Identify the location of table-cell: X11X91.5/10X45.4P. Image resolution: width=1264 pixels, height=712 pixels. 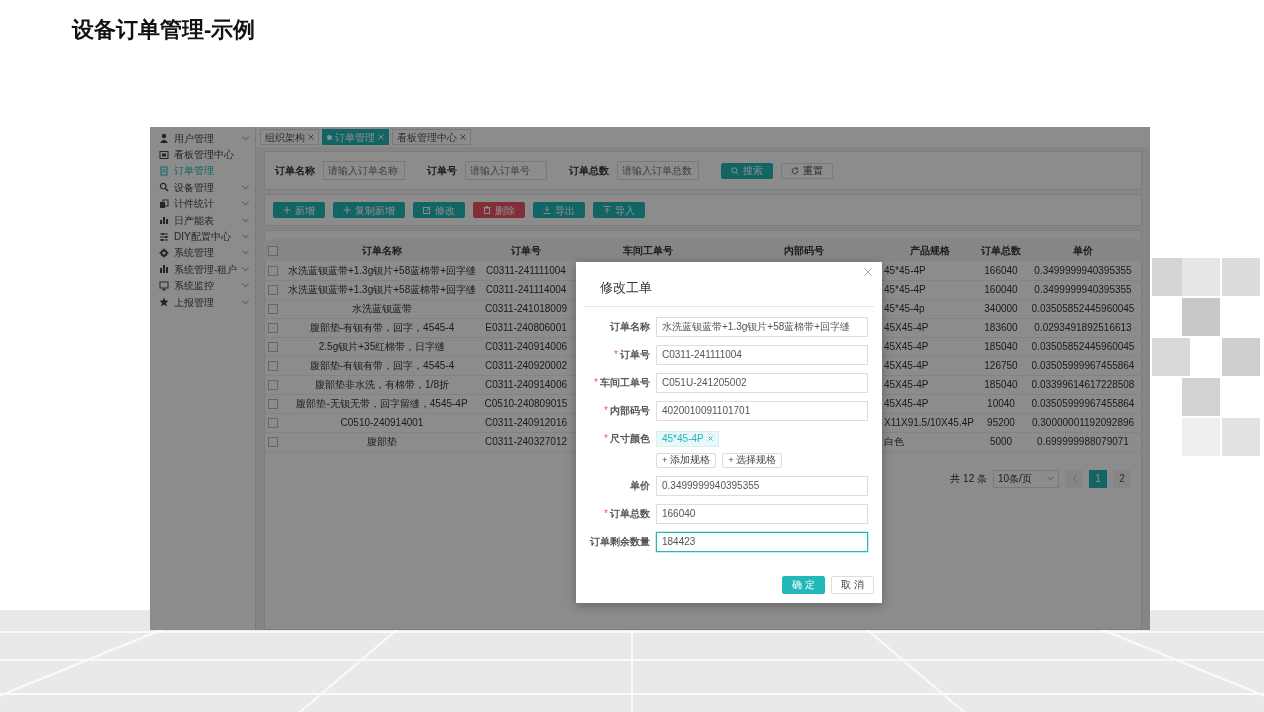
(929, 422).